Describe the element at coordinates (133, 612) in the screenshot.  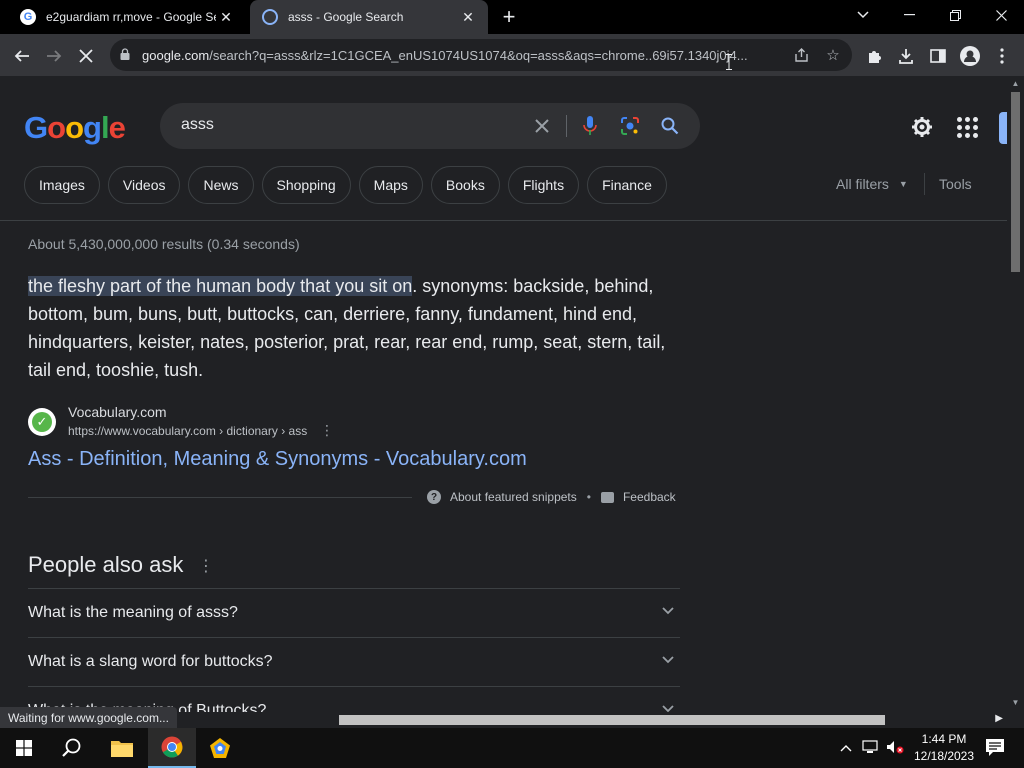
I see `paa-question-text: What is the meaning of asss?` at that location.